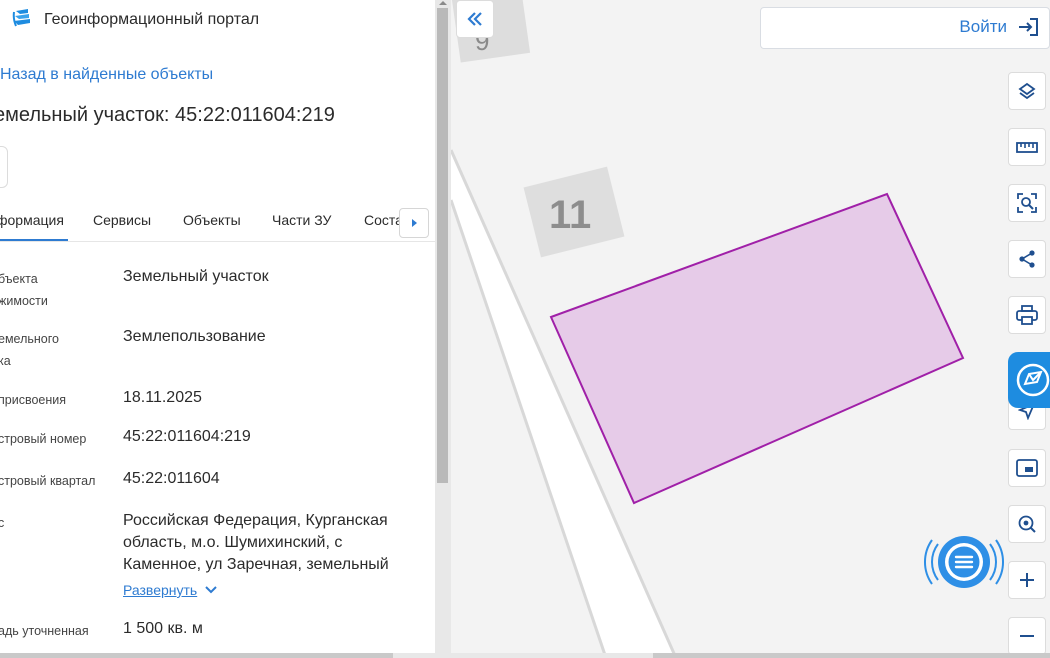 Image resolution: width=1050 pixels, height=658 pixels. I want to click on share-icon, so click(1027, 259).